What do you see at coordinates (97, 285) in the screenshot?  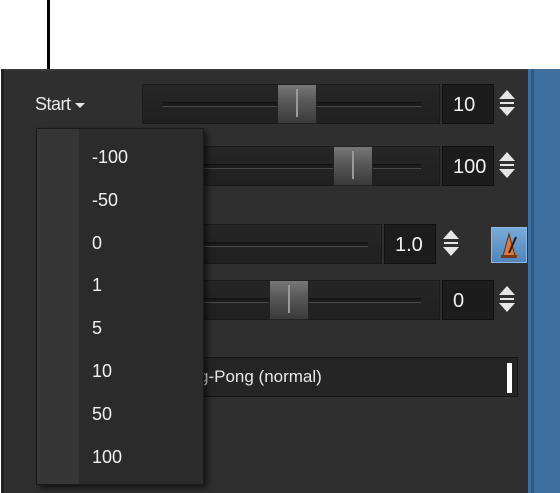 I see `menu-item-1: 1` at bounding box center [97, 285].